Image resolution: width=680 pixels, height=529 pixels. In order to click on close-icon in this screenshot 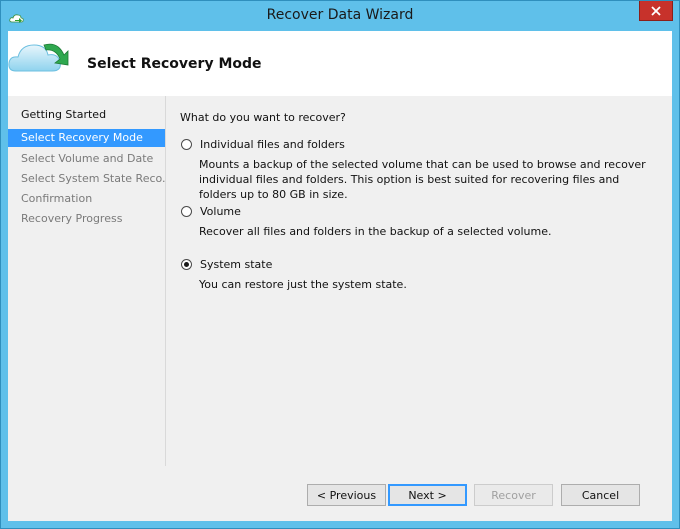, I will do `click(656, 10)`.